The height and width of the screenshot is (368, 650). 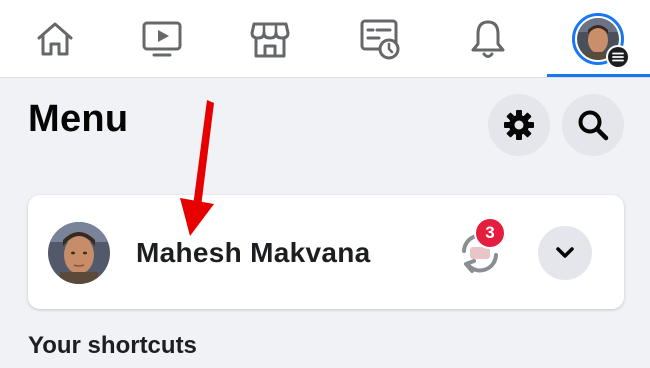 I want to click on profile-avatar, so click(x=79, y=253).